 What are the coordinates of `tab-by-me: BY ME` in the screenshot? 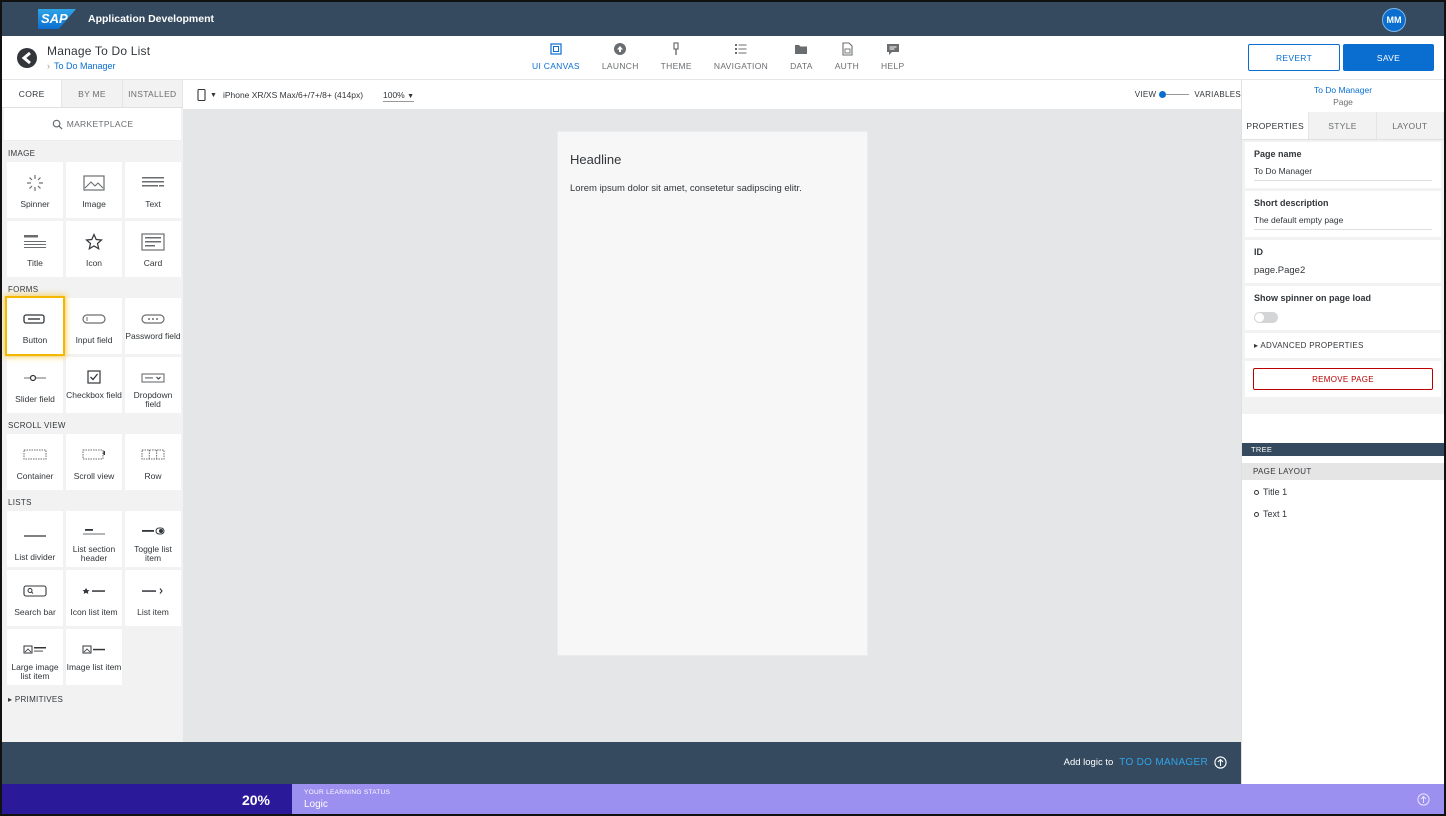 It's located at (92, 93).